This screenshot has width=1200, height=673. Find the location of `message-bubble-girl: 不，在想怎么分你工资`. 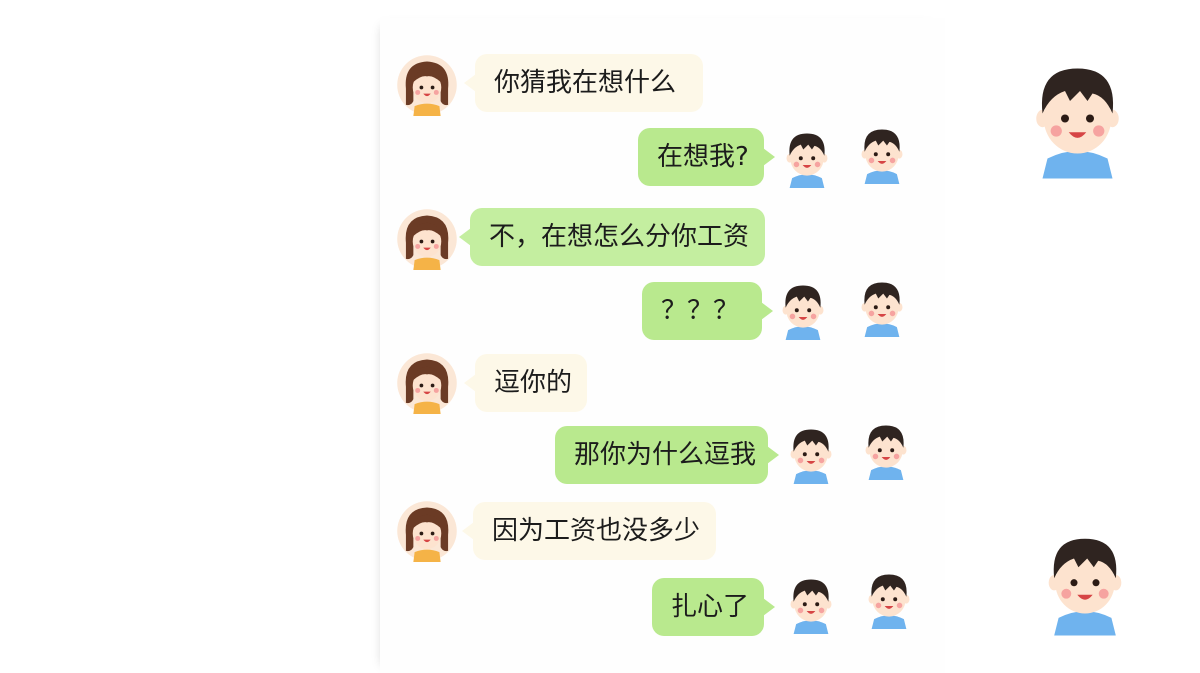

message-bubble-girl: 不，在想怎么分你工资 is located at coordinates (612, 237).